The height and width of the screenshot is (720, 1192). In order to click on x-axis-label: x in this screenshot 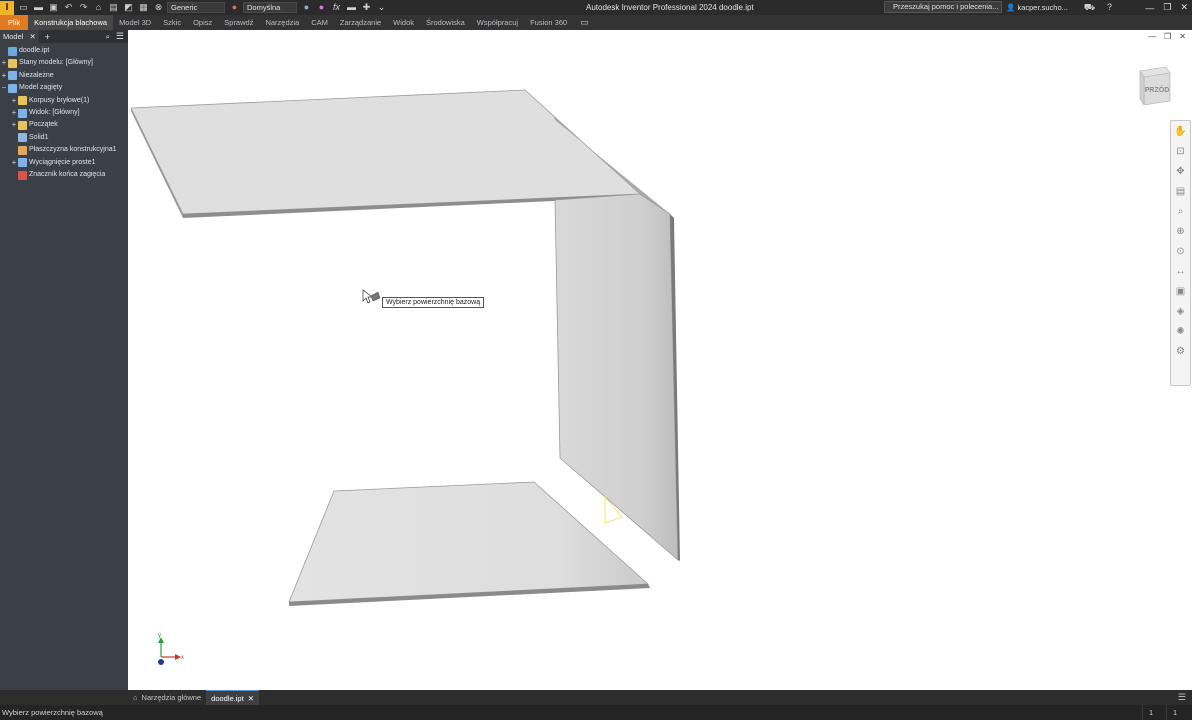, I will do `click(182, 658)`.